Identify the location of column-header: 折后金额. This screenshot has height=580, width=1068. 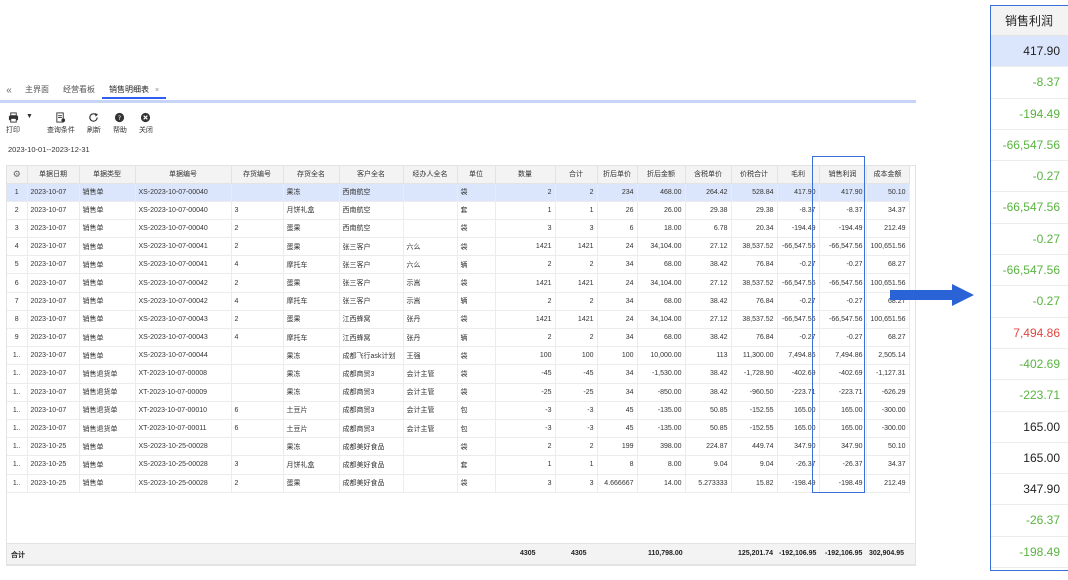
(661, 175).